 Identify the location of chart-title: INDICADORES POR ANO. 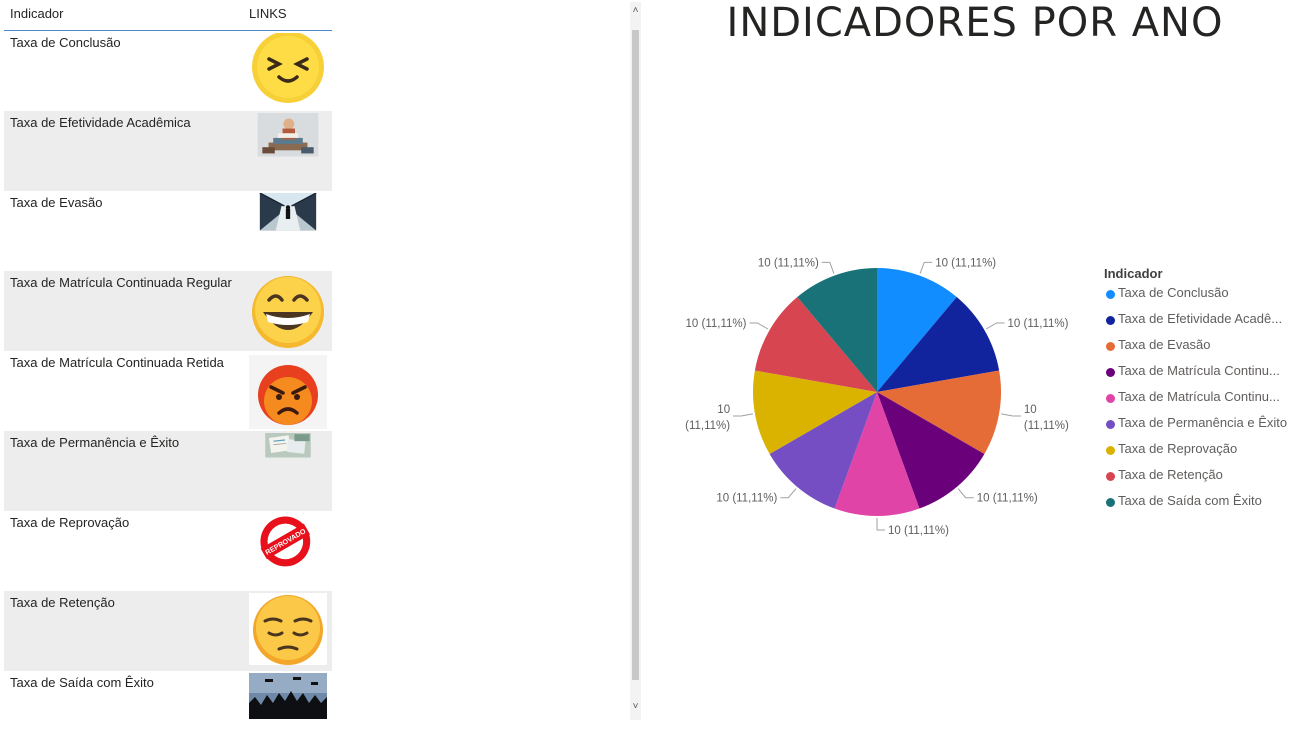
(975, 23).